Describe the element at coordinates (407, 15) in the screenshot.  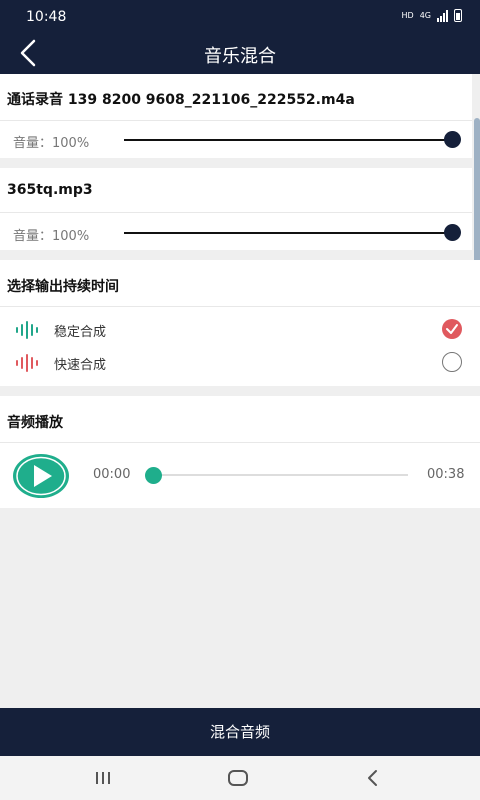
I see `hd-label: HD` at that location.